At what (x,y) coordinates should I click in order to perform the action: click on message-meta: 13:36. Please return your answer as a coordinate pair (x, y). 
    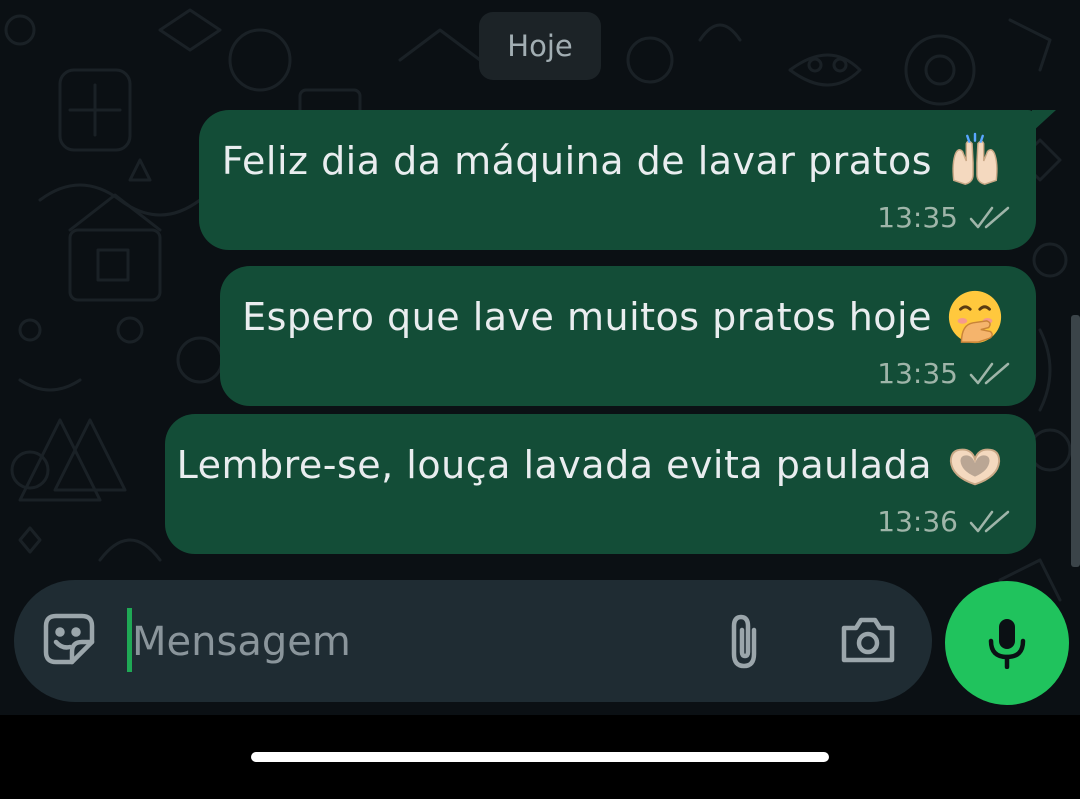
    Looking at the image, I should click on (944, 521).